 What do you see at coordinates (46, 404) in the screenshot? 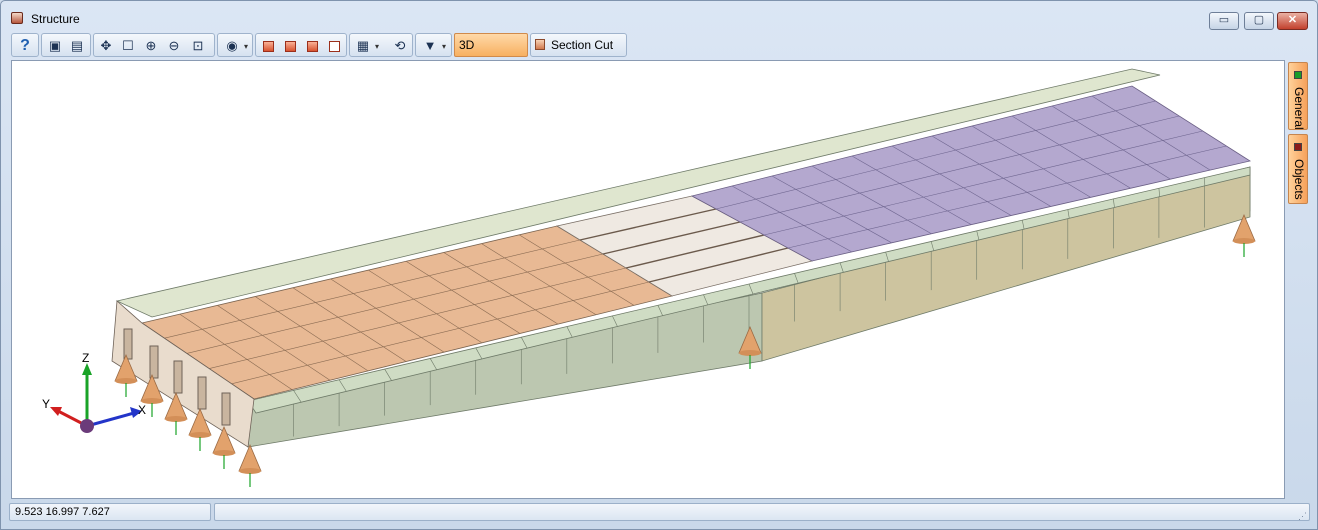
I see `y-axis-label: Y` at bounding box center [46, 404].